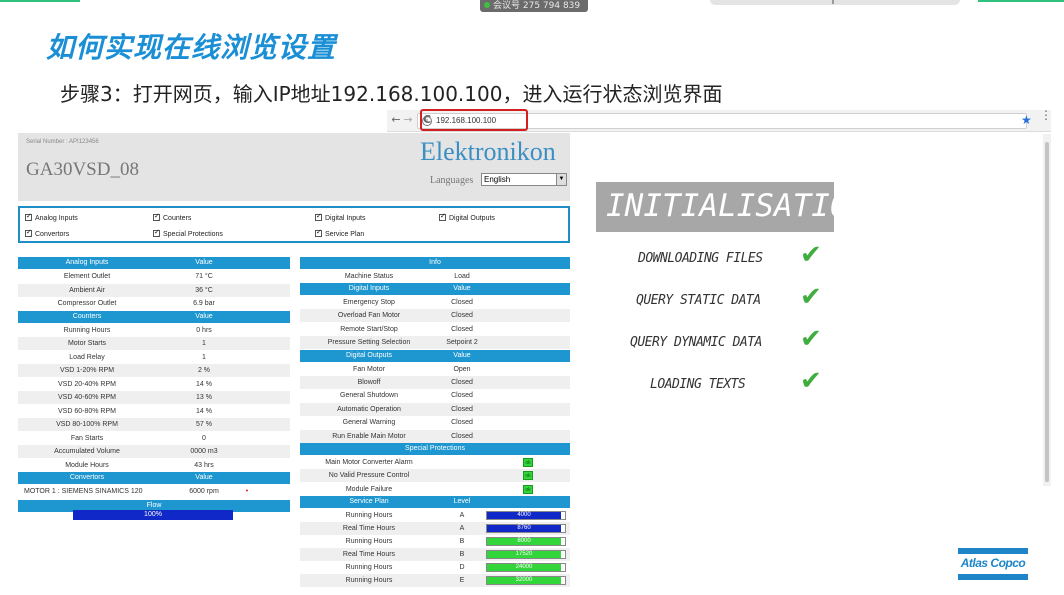  What do you see at coordinates (537, 6) in the screenshot?
I see `meeting-id-label: 会议号 275 794 839` at bounding box center [537, 6].